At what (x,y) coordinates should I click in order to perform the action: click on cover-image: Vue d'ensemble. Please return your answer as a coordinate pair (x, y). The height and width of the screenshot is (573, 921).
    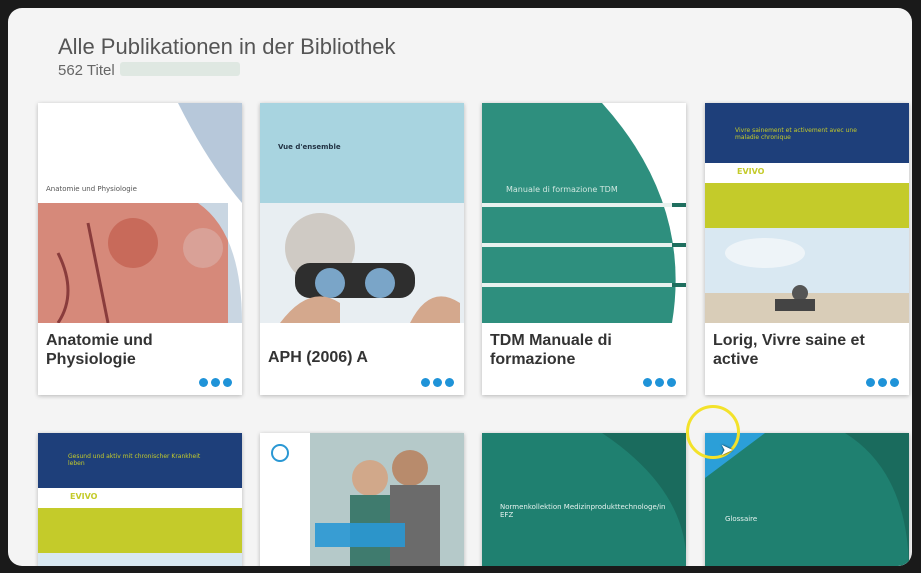
    Looking at the image, I should click on (362, 213).